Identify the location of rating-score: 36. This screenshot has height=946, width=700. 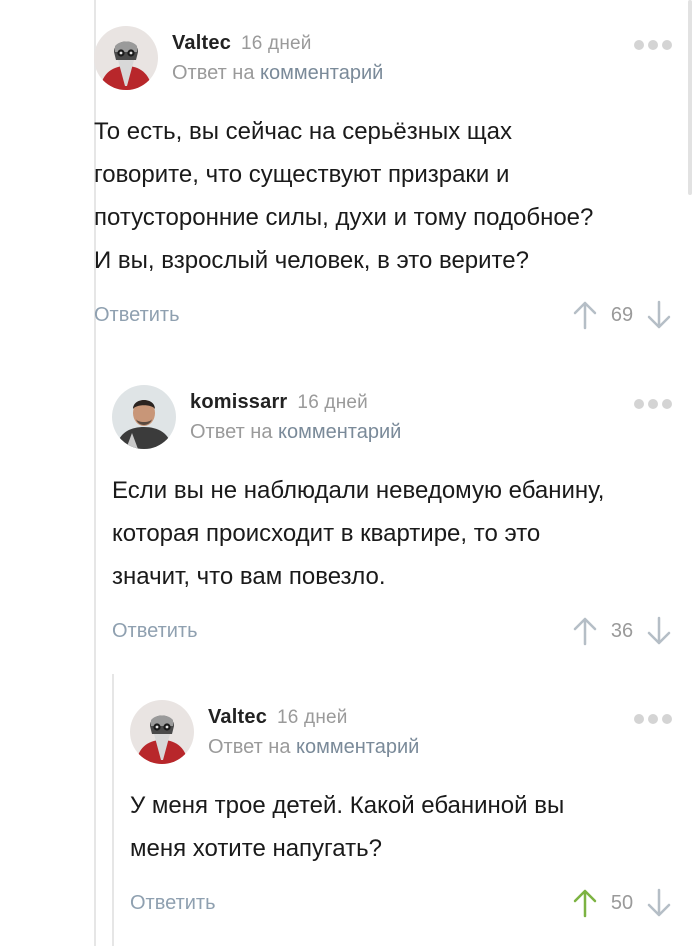
(622, 630).